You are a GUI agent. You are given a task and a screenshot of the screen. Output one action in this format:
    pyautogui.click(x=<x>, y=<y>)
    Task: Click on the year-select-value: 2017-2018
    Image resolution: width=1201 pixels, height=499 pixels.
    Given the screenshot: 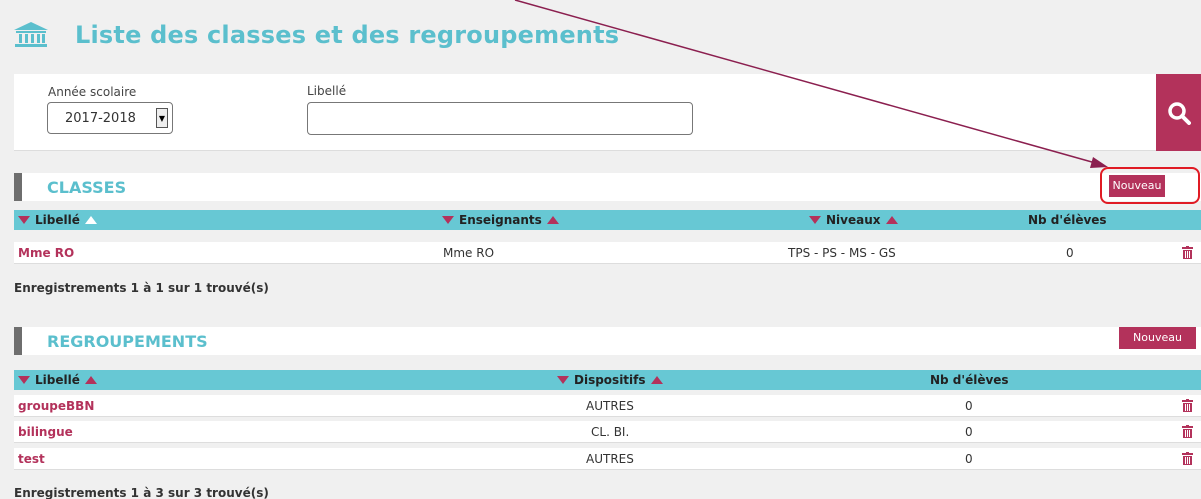 What is the action you would take?
    pyautogui.click(x=100, y=118)
    